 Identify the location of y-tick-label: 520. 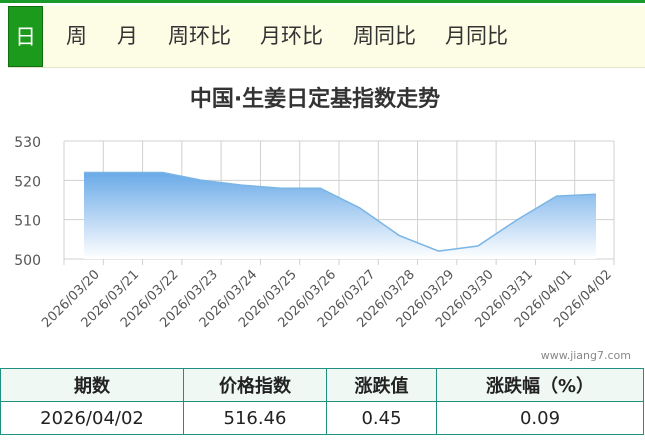
(27, 182).